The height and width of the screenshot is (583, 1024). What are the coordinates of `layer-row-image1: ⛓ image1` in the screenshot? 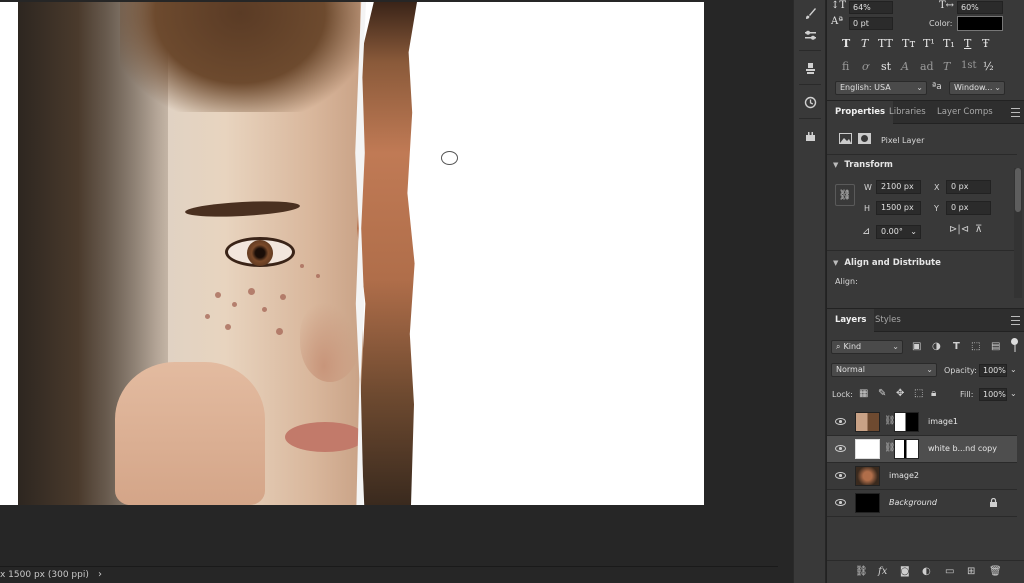 It's located at (922, 422).